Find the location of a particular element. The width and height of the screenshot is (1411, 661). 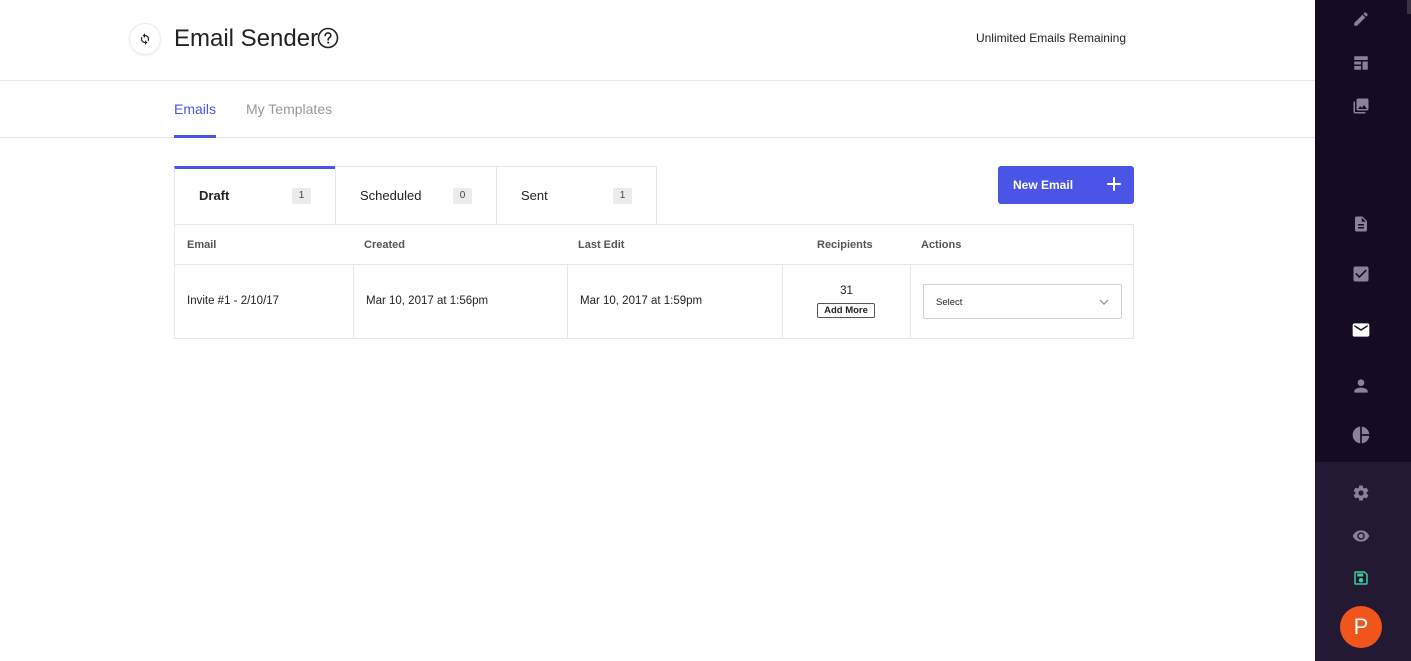

page-header: Email Sender Unlimited Emails Remaining is located at coordinates (657, 40).